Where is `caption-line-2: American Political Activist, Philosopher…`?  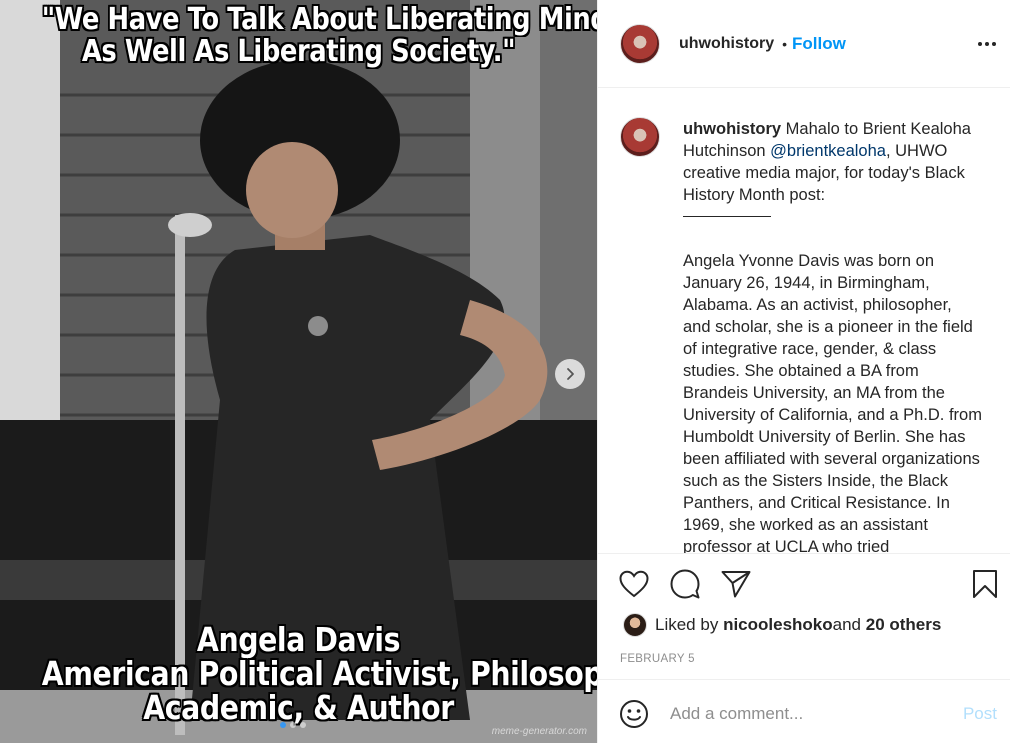
caption-line-2: American Political Activist, Philosopher… is located at coordinates (319, 673).